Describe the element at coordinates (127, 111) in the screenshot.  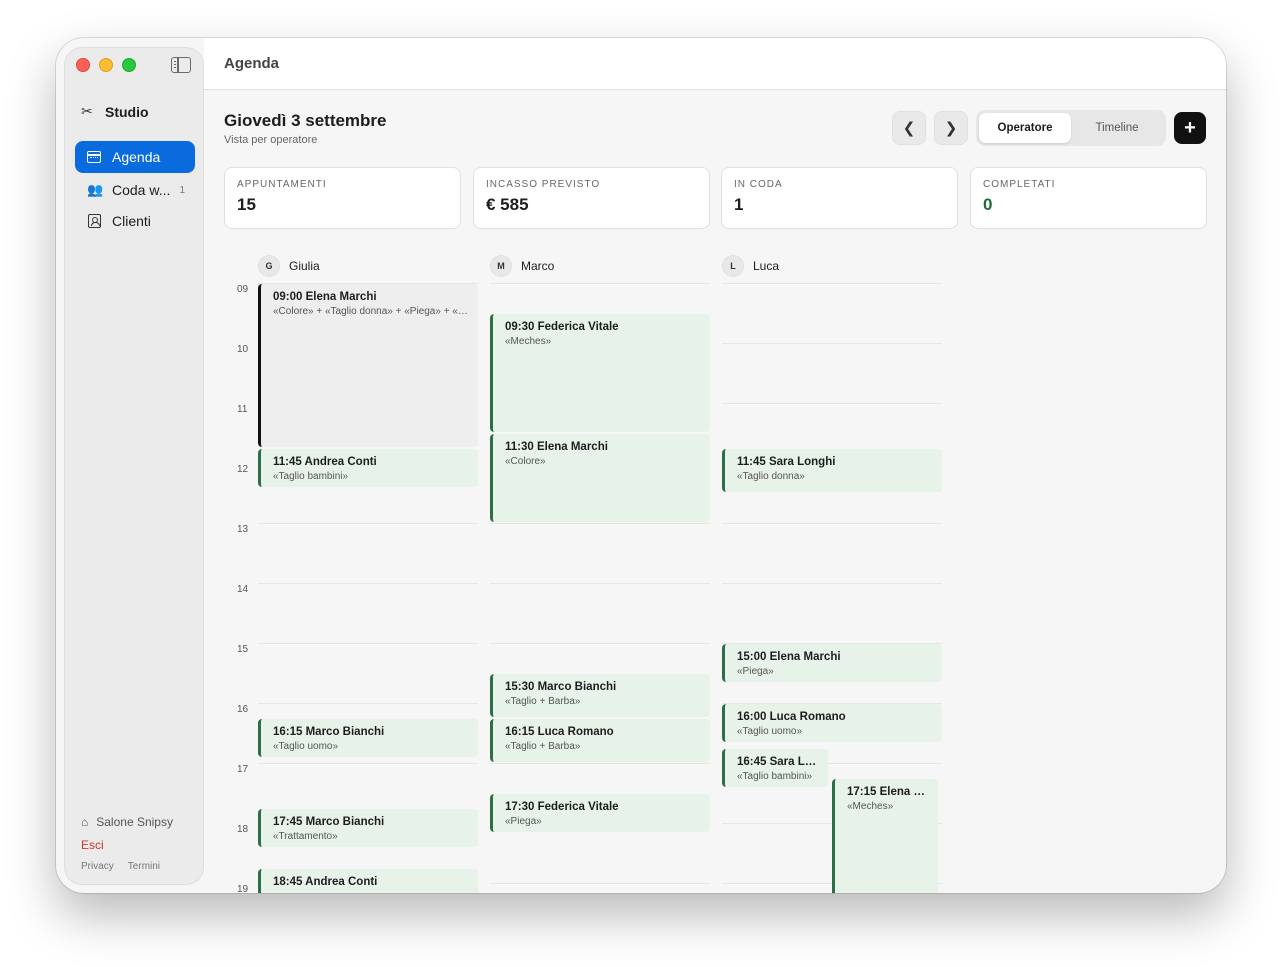
I see `brand-label: Studio` at that location.